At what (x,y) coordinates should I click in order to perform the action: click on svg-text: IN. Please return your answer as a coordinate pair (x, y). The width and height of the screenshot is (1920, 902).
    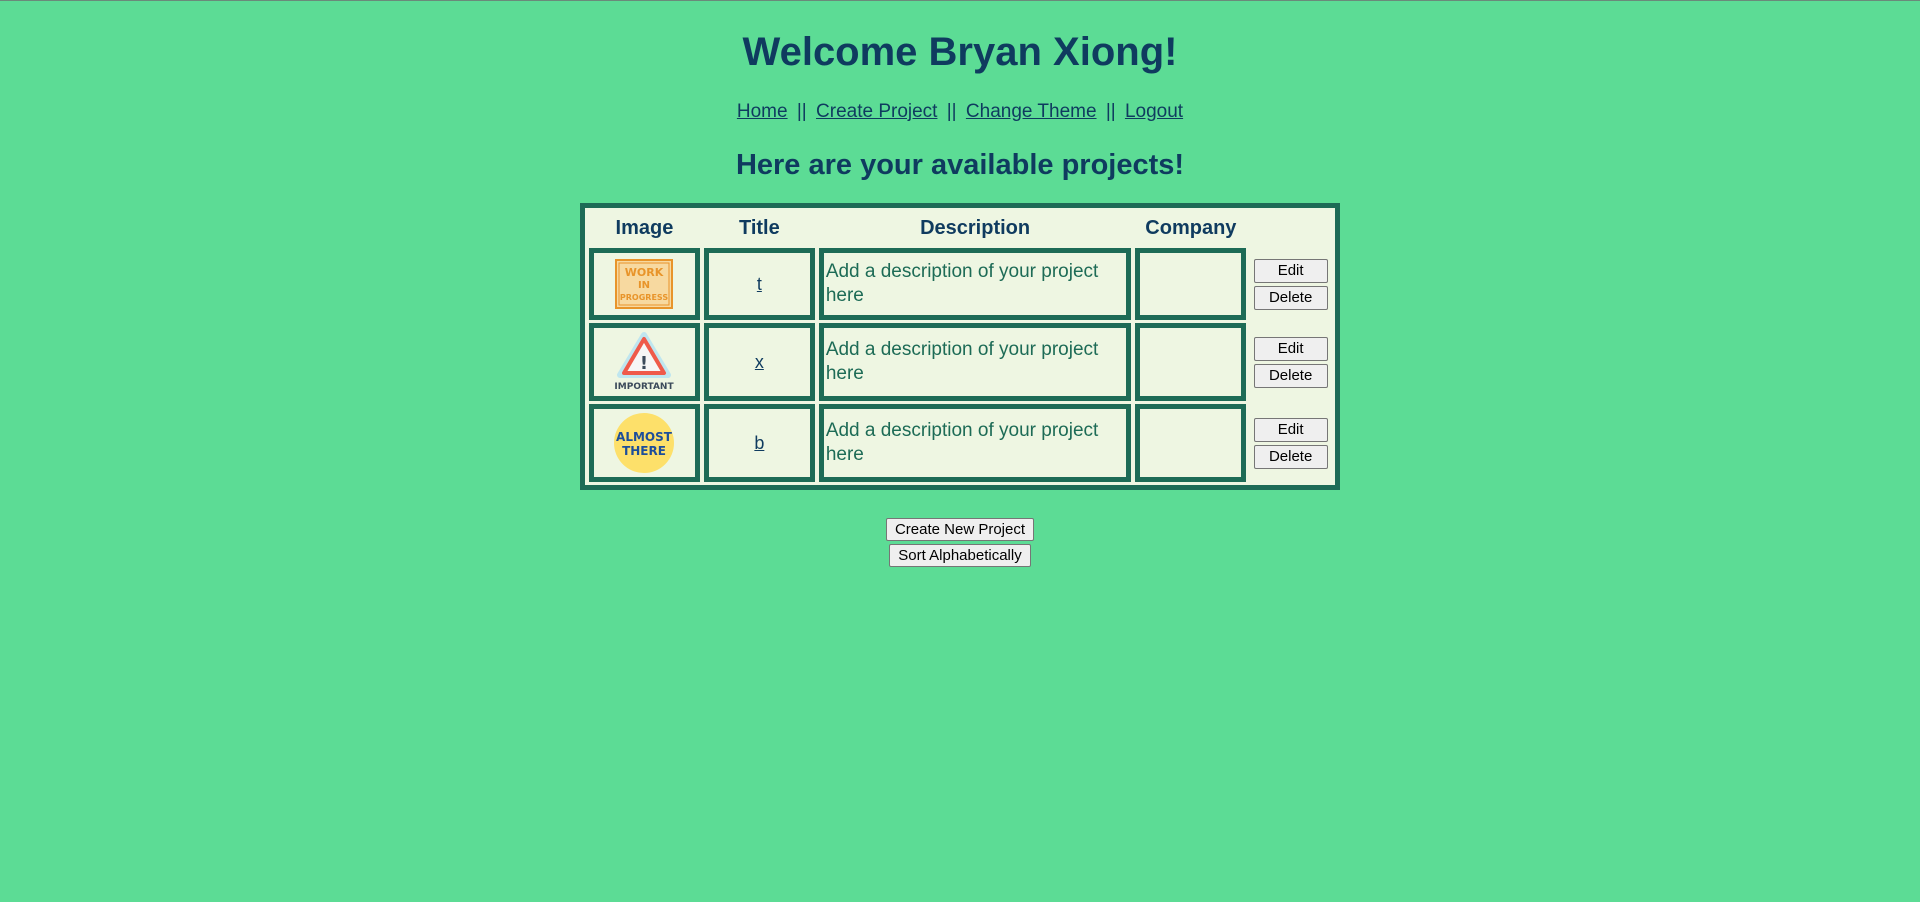
    Looking at the image, I should click on (644, 285).